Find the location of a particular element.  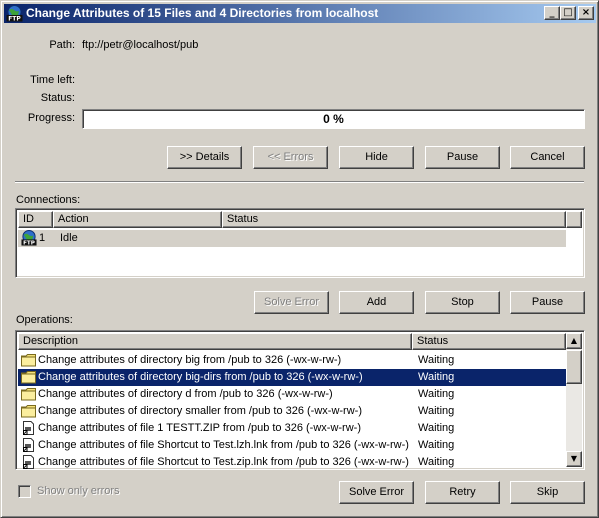

progress-bar: 0 % is located at coordinates (333, 119).